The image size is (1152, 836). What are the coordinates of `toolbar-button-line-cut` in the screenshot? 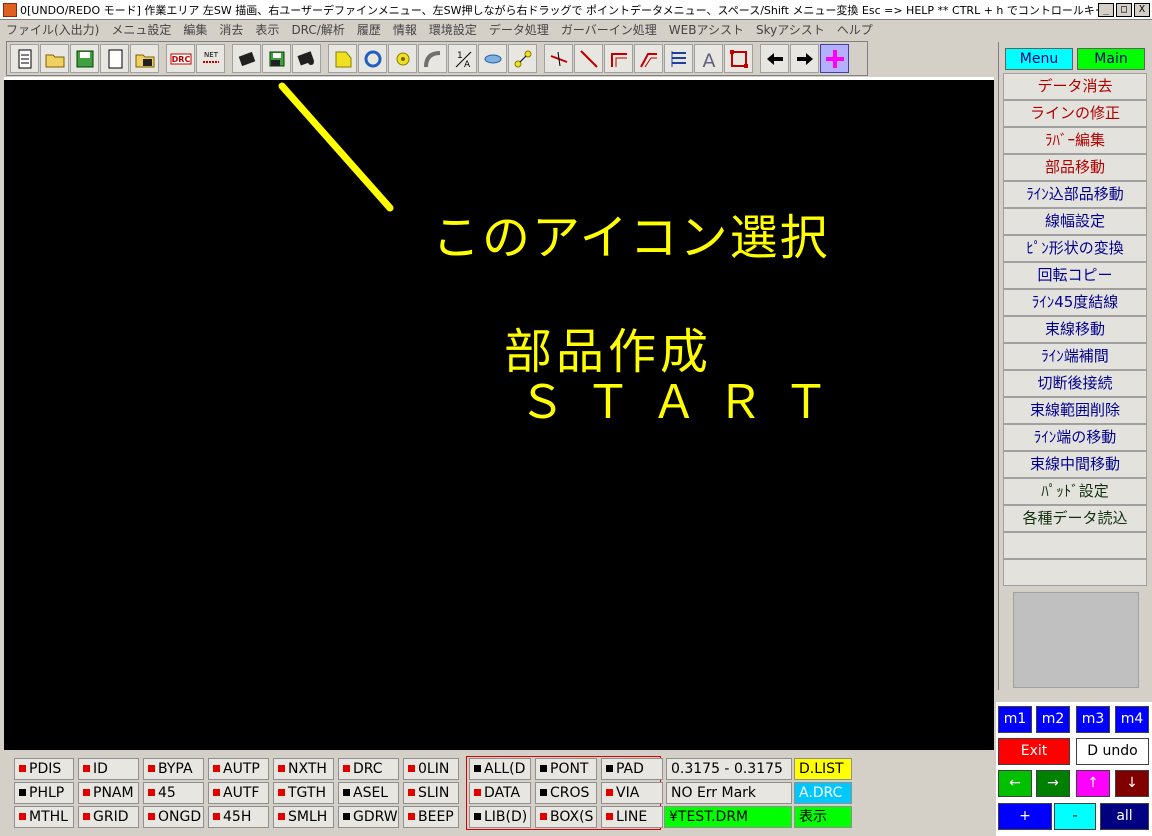 It's located at (558, 58).